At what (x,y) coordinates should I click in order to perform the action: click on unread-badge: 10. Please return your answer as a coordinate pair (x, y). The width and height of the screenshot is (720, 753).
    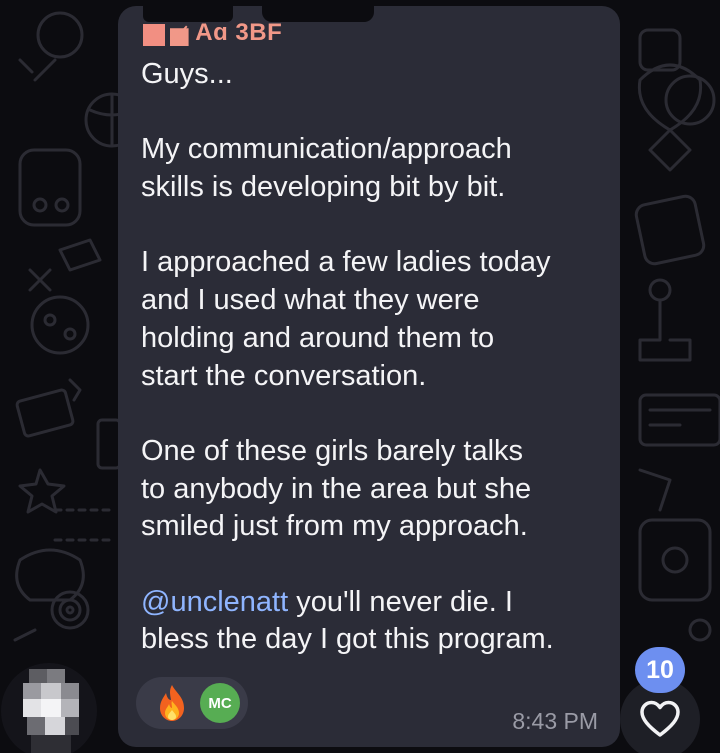
    Looking at the image, I should click on (660, 670).